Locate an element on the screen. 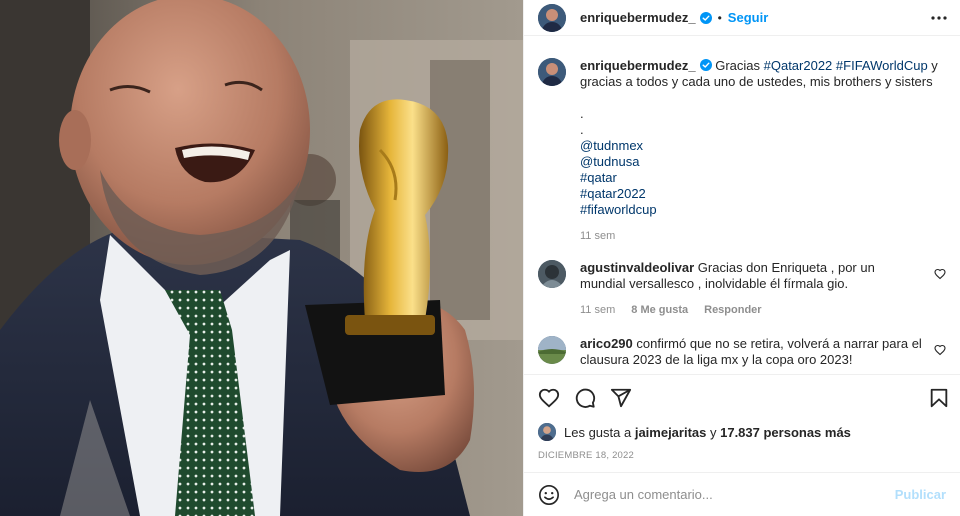  hashtag-link: #Qatar2022 is located at coordinates (798, 65).